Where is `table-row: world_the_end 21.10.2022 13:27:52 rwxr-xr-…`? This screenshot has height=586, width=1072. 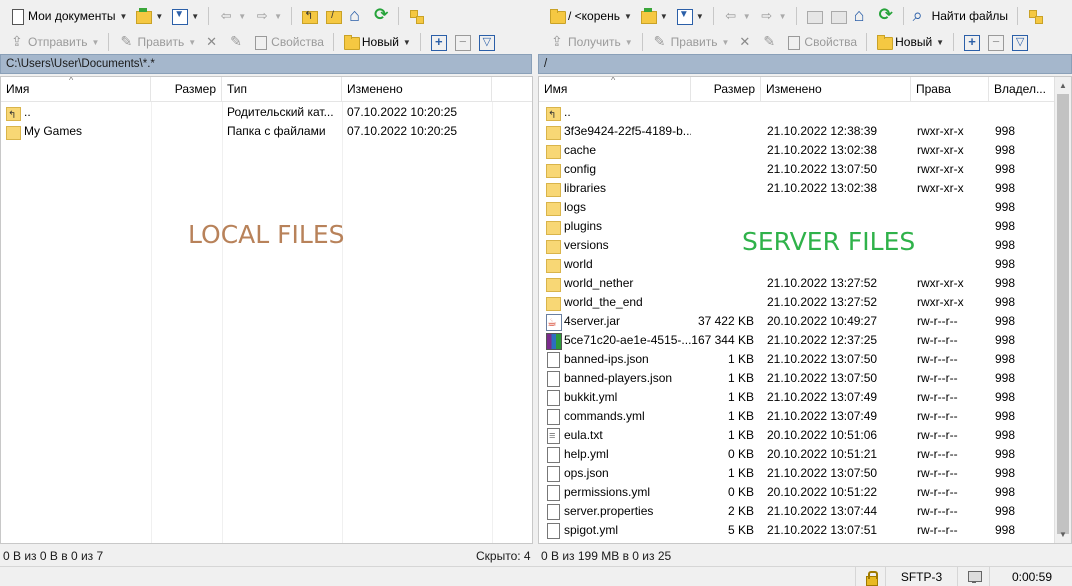 table-row: world_the_end 21.10.2022 13:27:52 rwxr-xr-… is located at coordinates (797, 302).